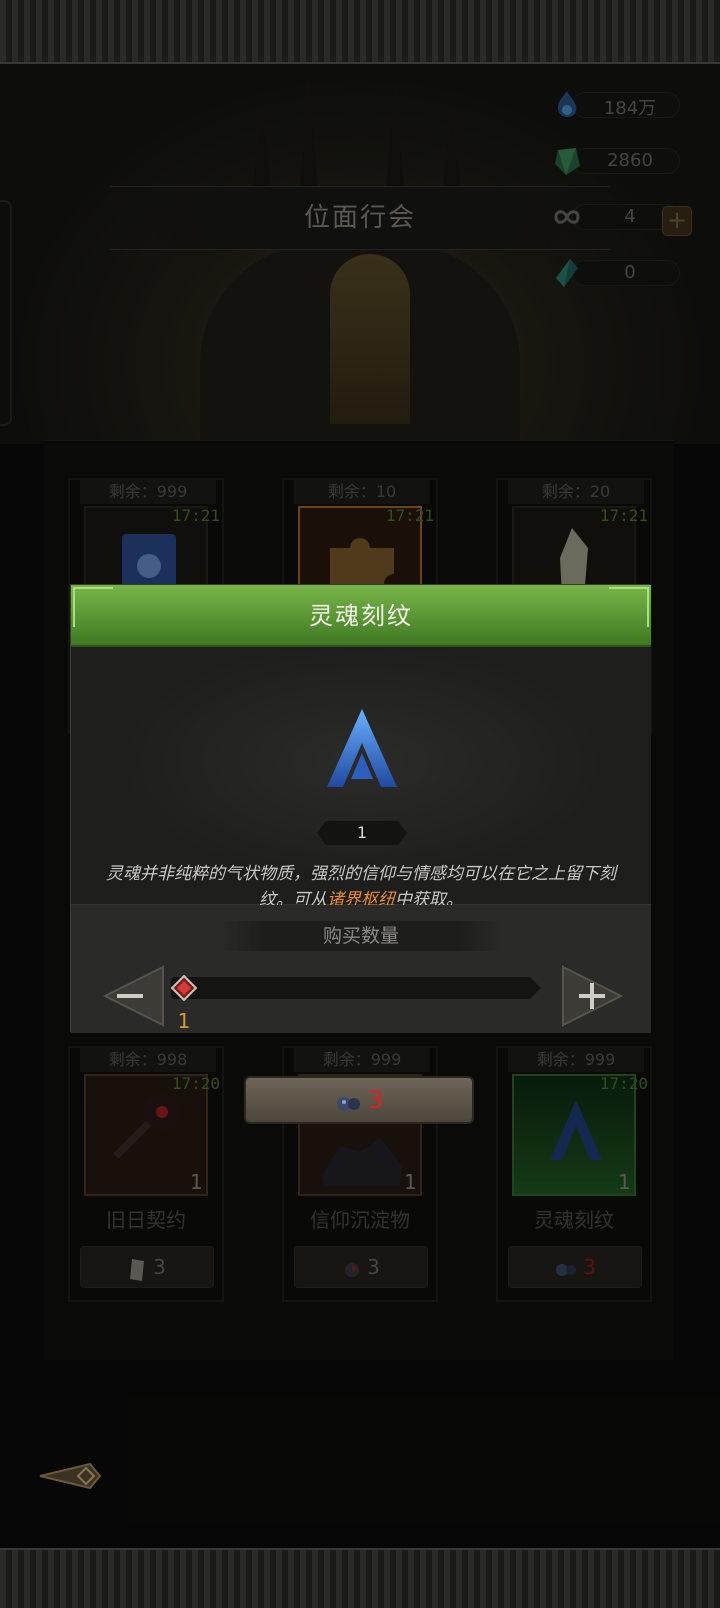  Describe the element at coordinates (362, 748) in the screenshot. I see `soul-rune-icon` at that location.